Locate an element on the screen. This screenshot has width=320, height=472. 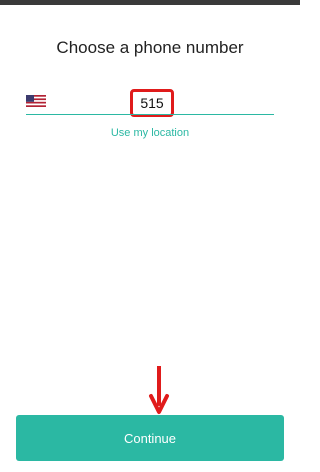
phone-number-input is located at coordinates (152, 103).